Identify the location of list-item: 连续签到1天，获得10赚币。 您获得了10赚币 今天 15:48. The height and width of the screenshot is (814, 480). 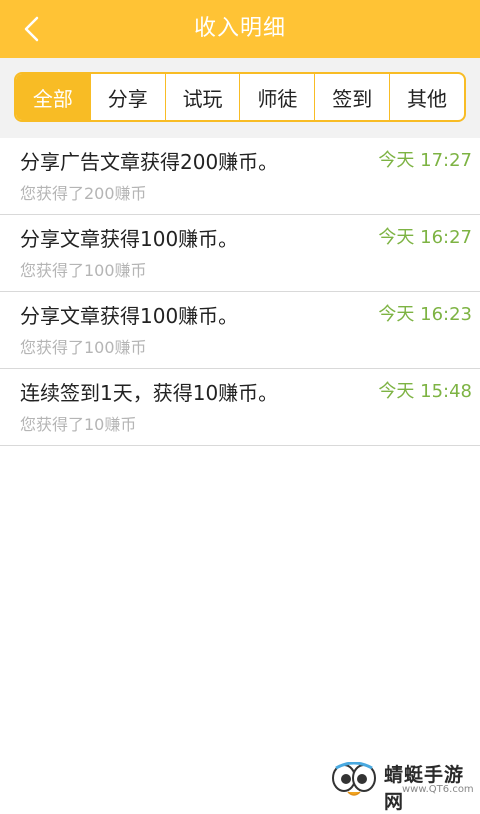
(240, 407).